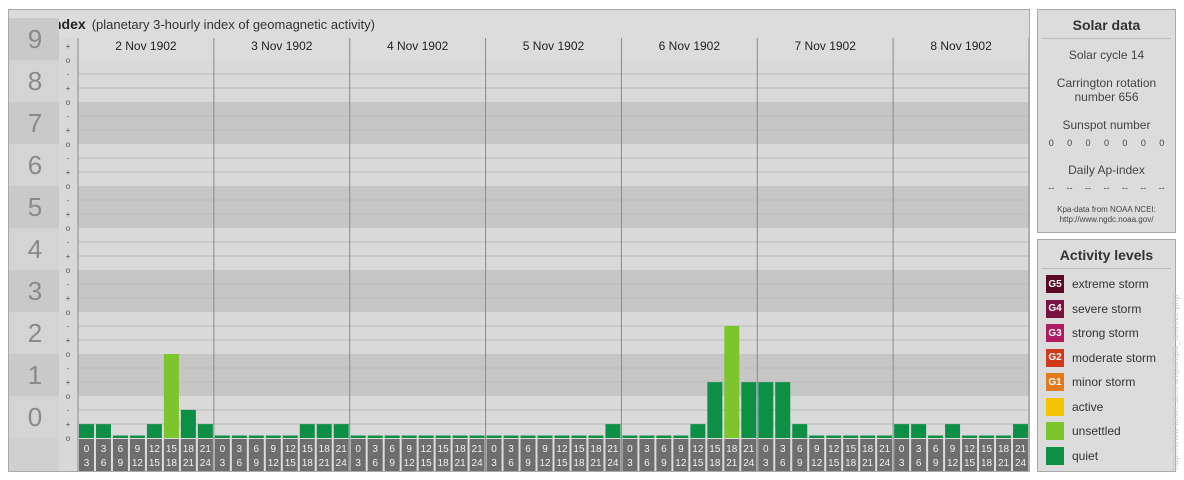 This screenshot has width=1184, height=480. I want to click on legend-item-strong-storm: G3 strong storm, so click(1092, 333).